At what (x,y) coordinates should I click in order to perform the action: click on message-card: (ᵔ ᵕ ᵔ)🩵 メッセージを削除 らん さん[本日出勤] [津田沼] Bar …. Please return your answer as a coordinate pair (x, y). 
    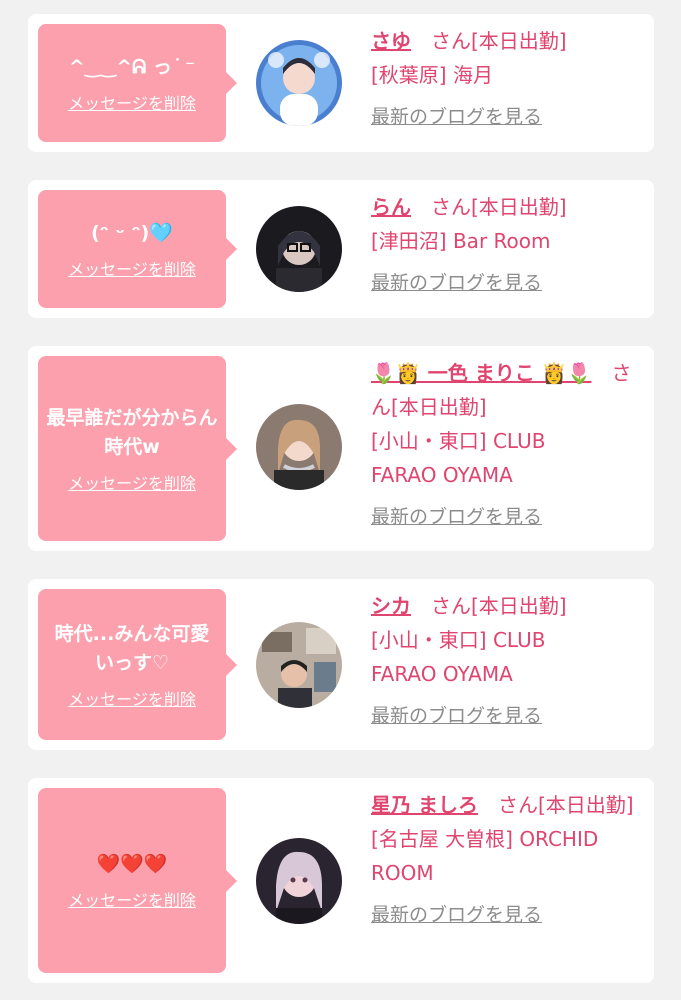
    Looking at the image, I should click on (341, 249).